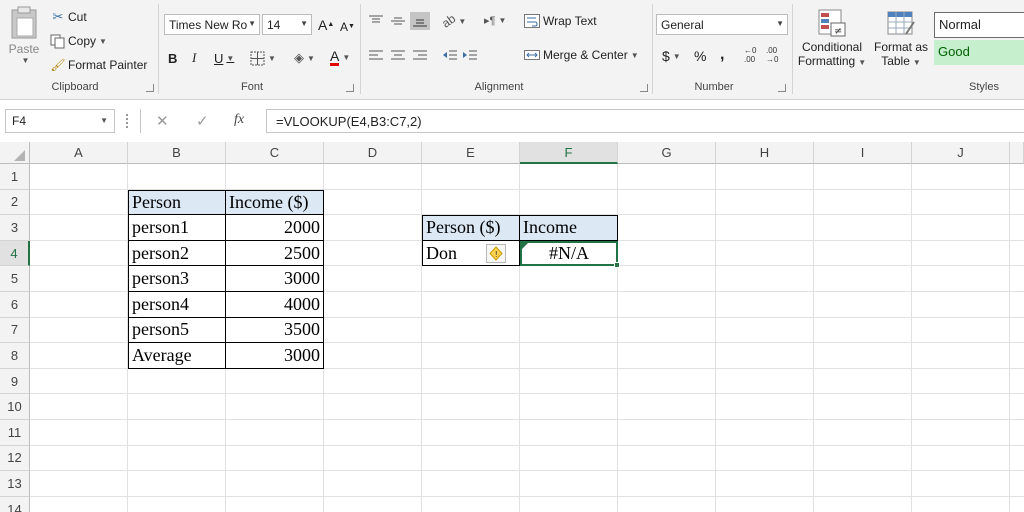 The width and height of the screenshot is (1024, 512). What do you see at coordinates (722, 55) in the screenshot?
I see `comma-button: ,` at bounding box center [722, 55].